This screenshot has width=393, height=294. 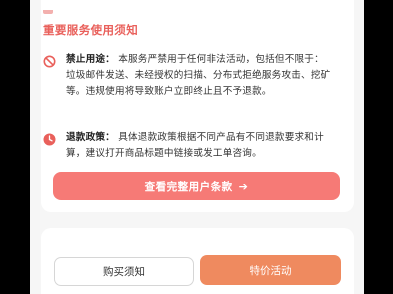 I want to click on clock-icon, so click(x=49, y=138).